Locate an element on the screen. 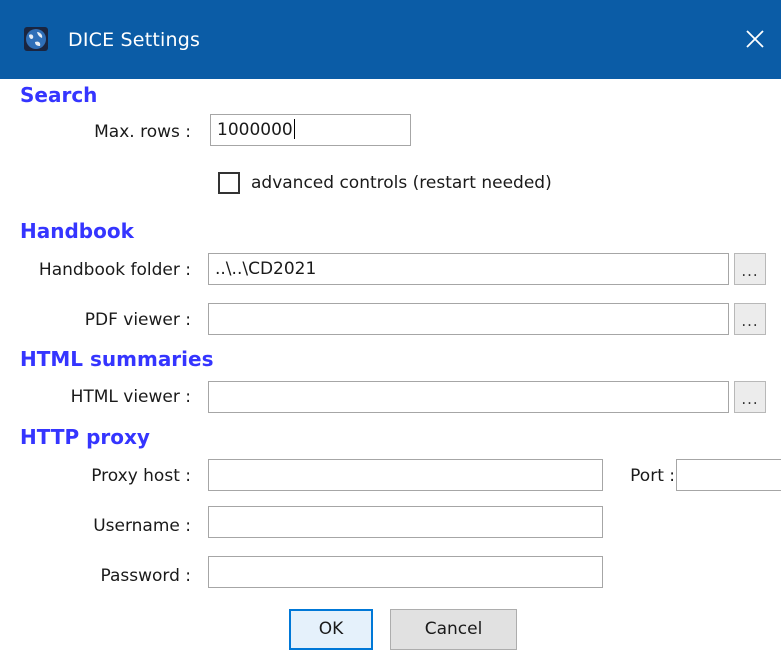  section-search-heading: Search is located at coordinates (59, 95).